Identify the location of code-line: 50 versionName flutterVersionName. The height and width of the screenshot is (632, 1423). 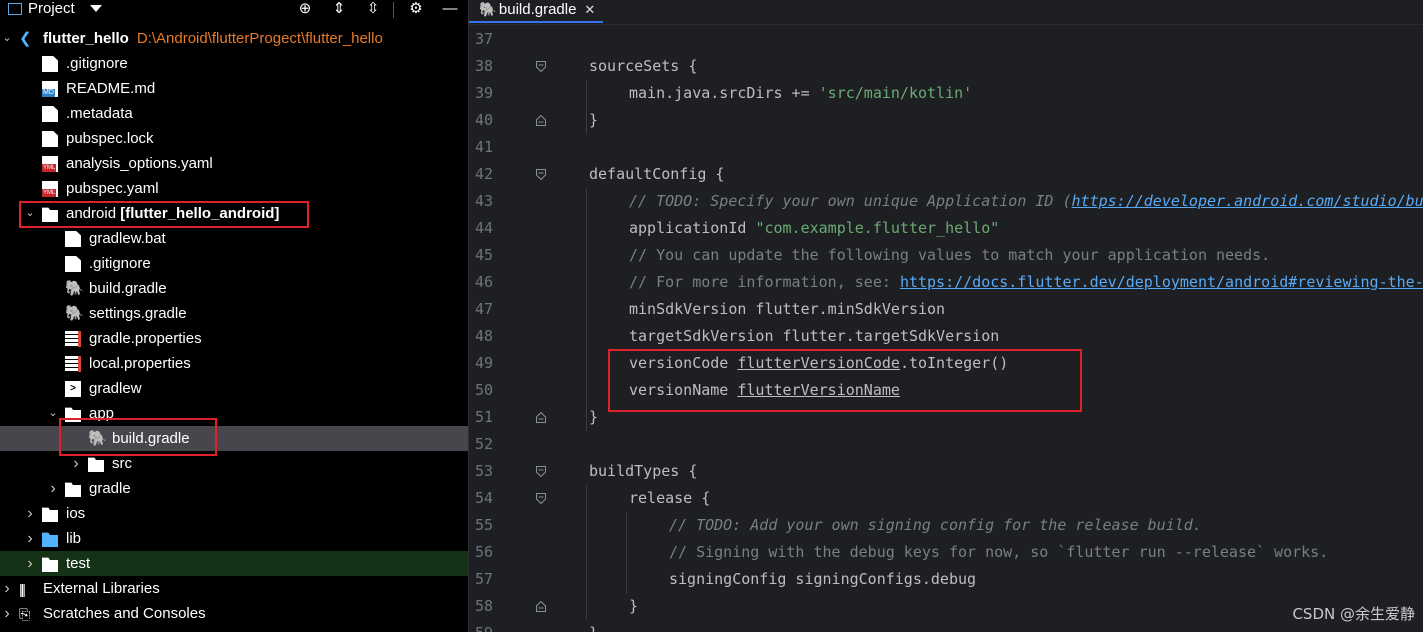
(946, 390).